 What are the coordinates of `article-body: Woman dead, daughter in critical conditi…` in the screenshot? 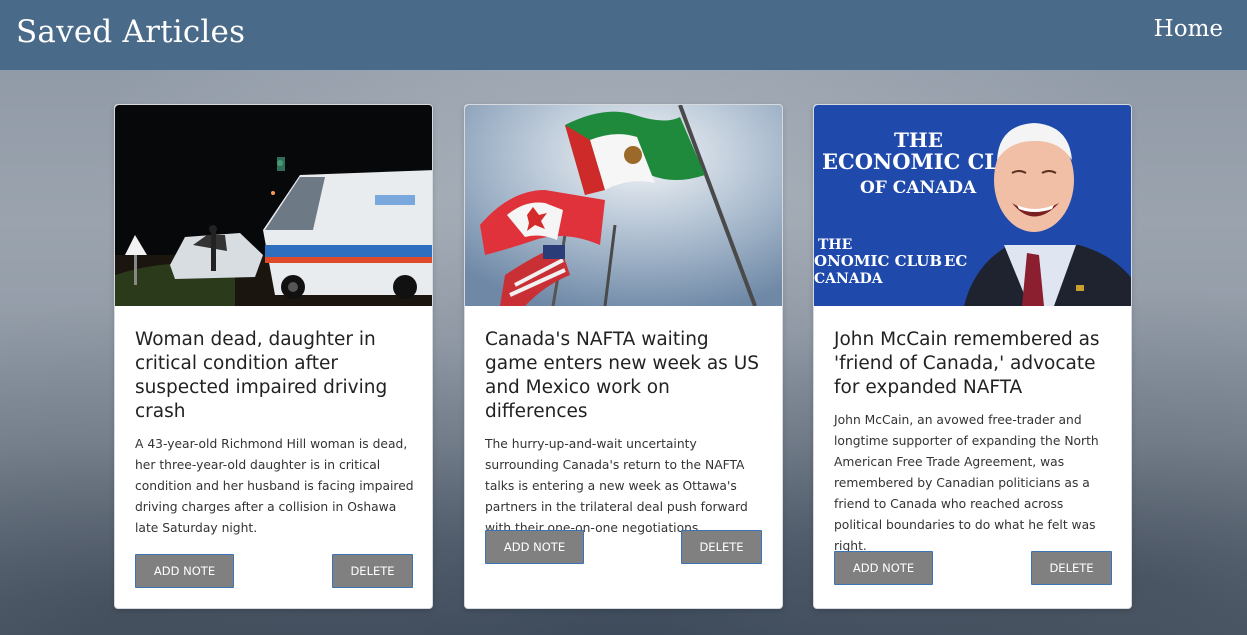 It's located at (275, 433).